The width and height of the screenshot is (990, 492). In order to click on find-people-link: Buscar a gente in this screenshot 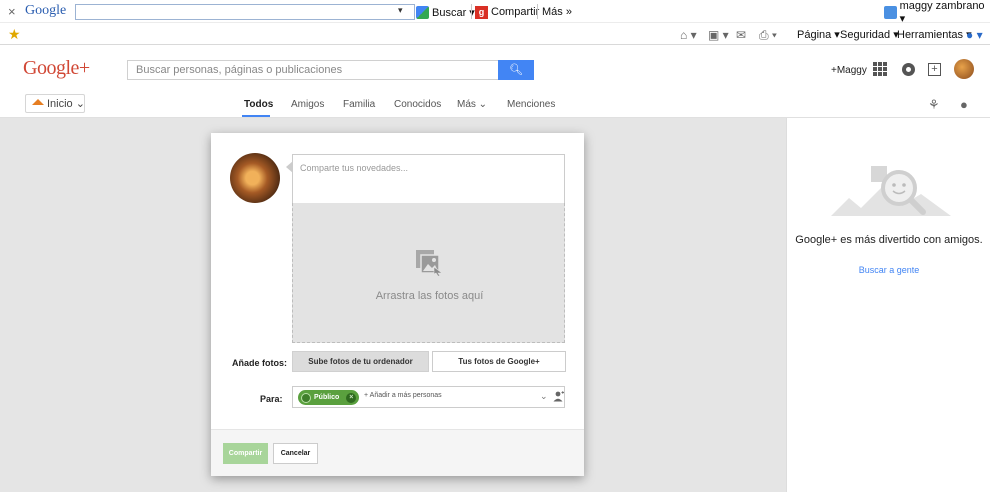, I will do `click(888, 270)`.